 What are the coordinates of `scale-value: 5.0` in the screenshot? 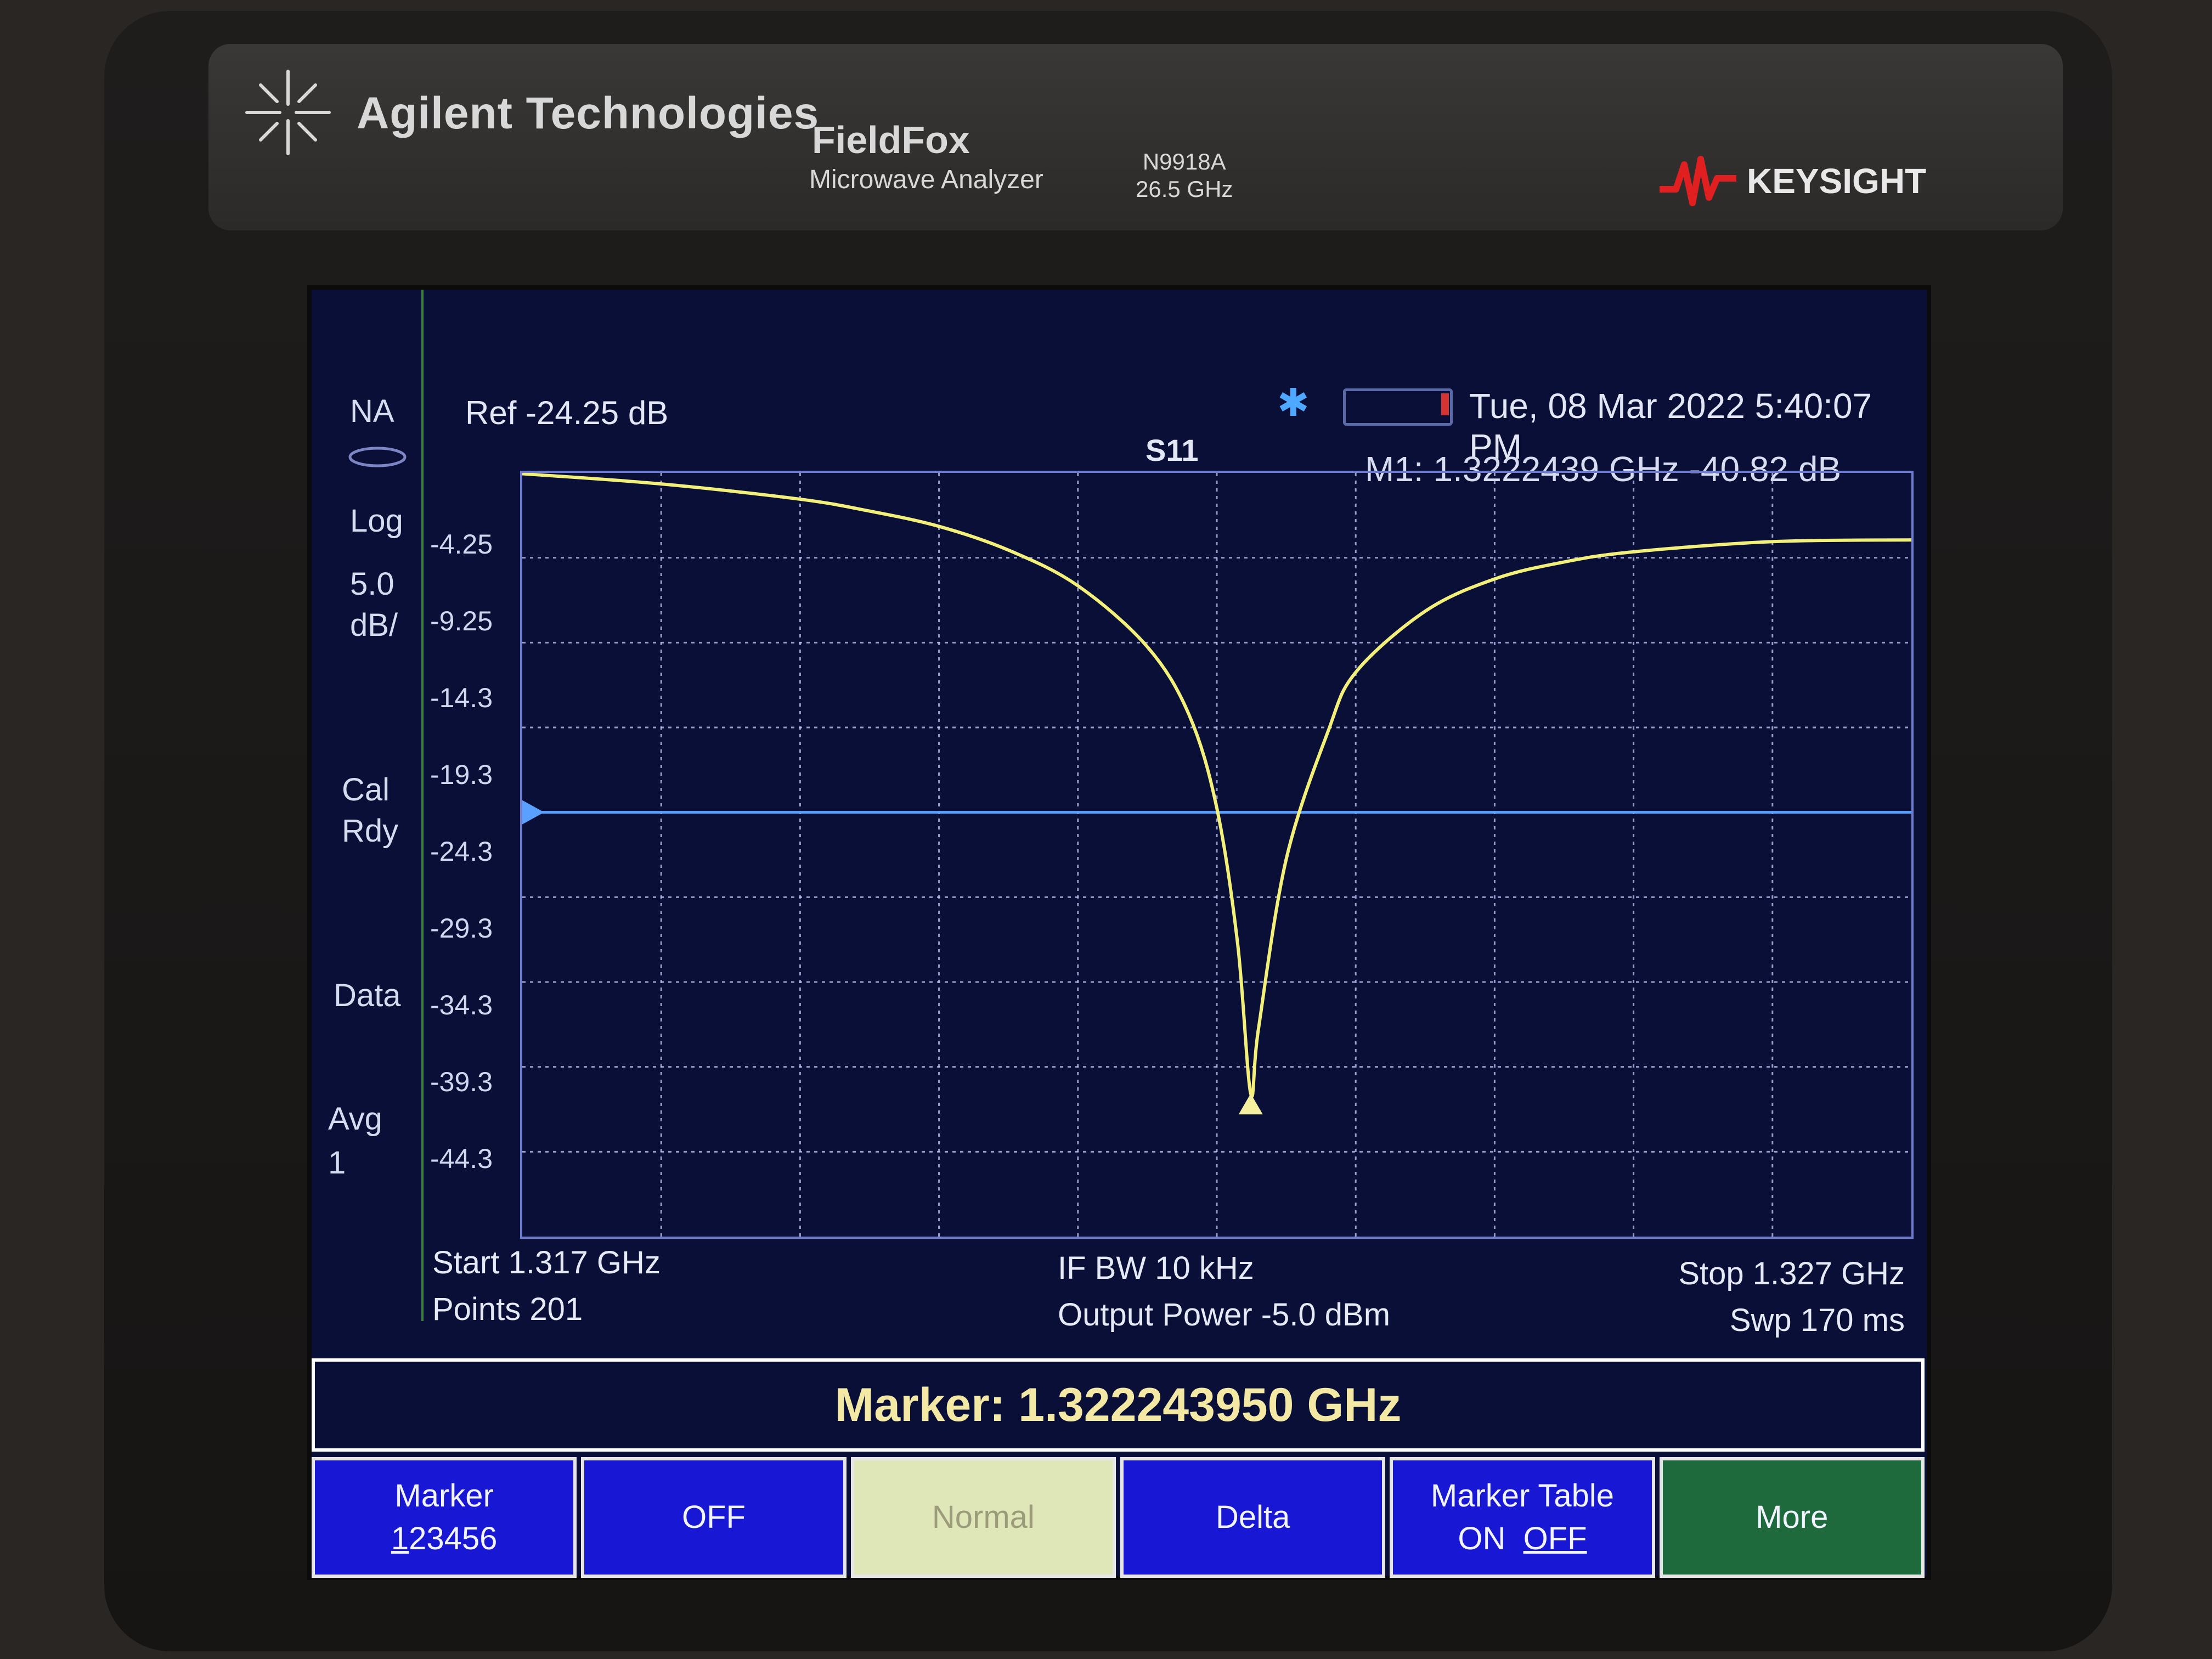 It's located at (372, 584).